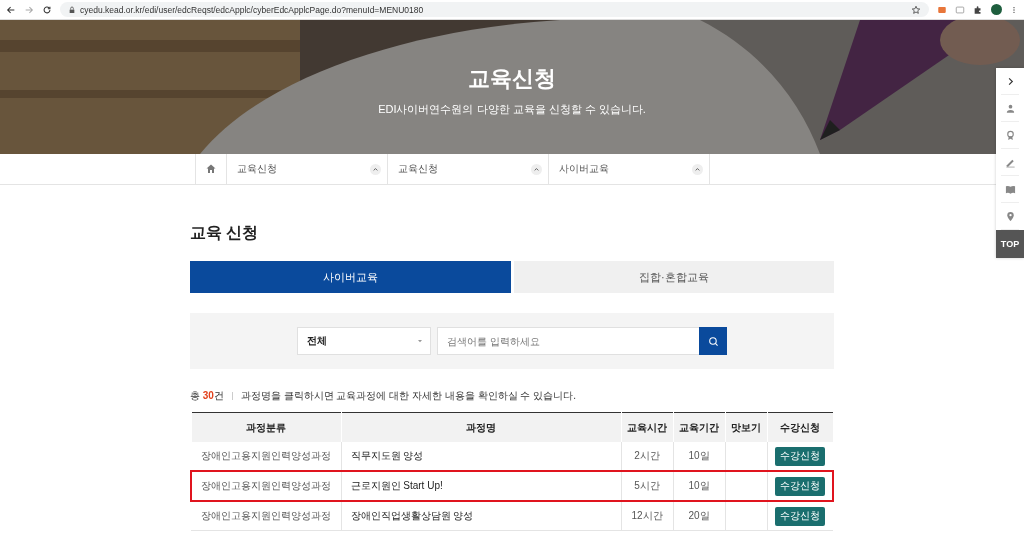 This screenshot has width=1024, height=540. I want to click on category-select: 전체, so click(364, 341).